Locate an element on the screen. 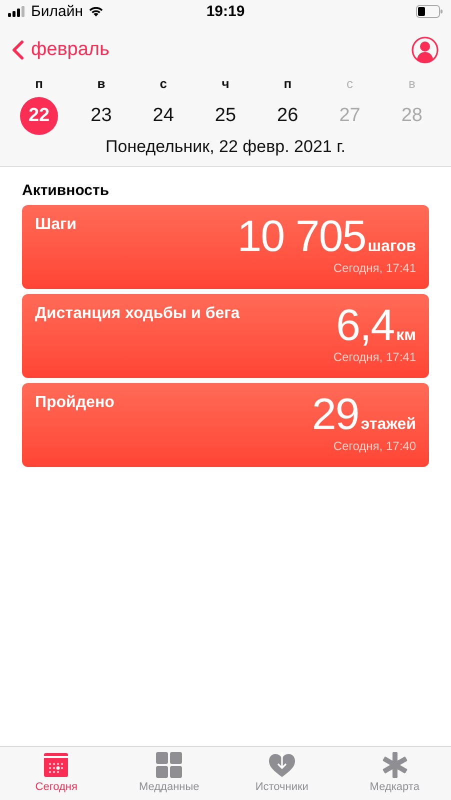 The width and height of the screenshot is (451, 800). profile-button is located at coordinates (425, 50).